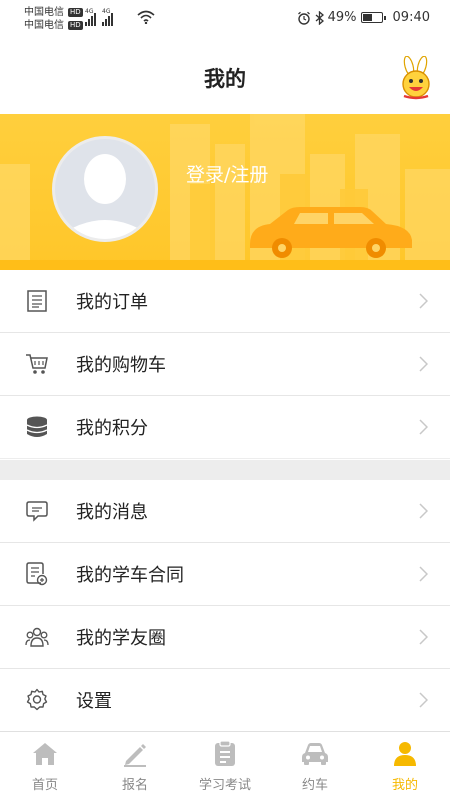 The width and height of the screenshot is (450, 800). Describe the element at coordinates (342, 17) in the screenshot. I see `battery-percent: 49%` at that location.